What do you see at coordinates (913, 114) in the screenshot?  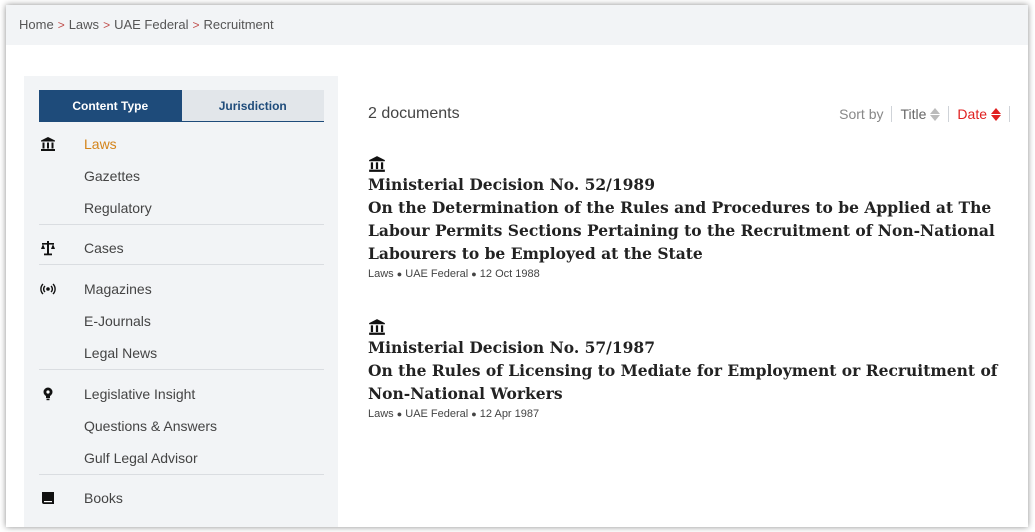 I see `sort-title-label: Title` at bounding box center [913, 114].